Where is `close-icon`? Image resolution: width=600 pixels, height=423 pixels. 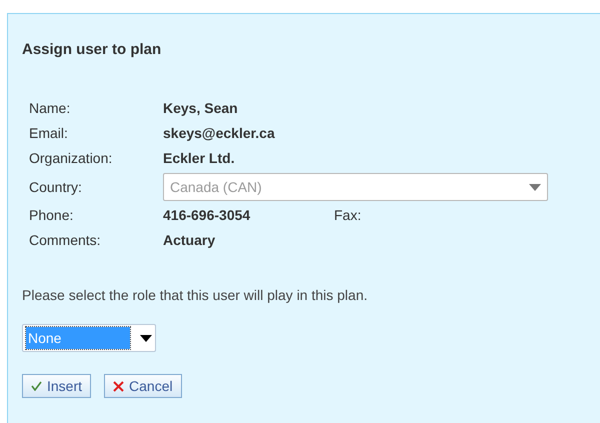 close-icon is located at coordinates (118, 386).